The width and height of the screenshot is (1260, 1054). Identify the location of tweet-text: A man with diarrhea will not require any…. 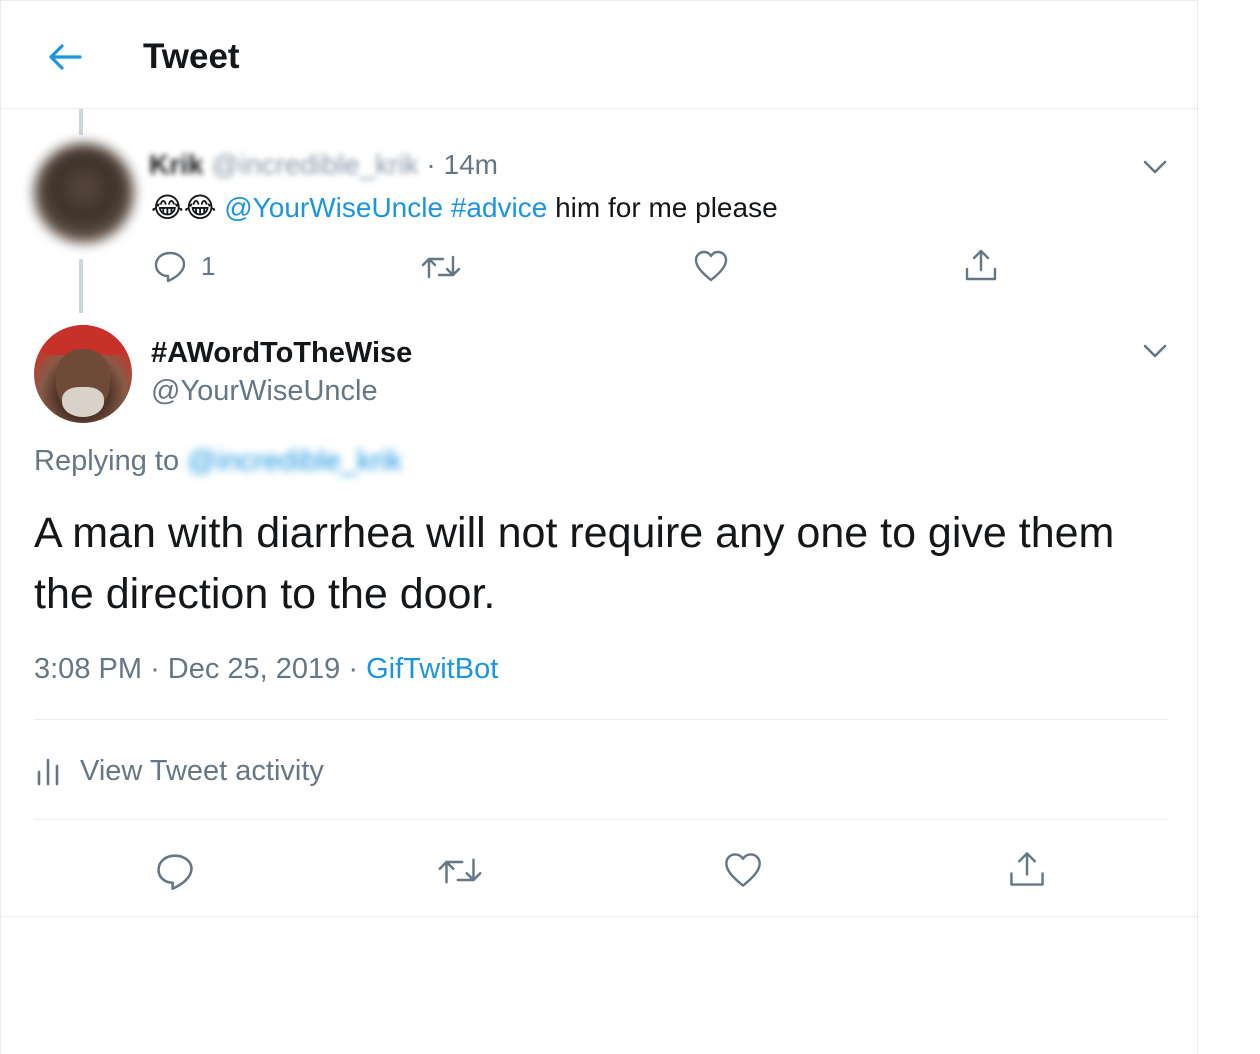
(574, 563).